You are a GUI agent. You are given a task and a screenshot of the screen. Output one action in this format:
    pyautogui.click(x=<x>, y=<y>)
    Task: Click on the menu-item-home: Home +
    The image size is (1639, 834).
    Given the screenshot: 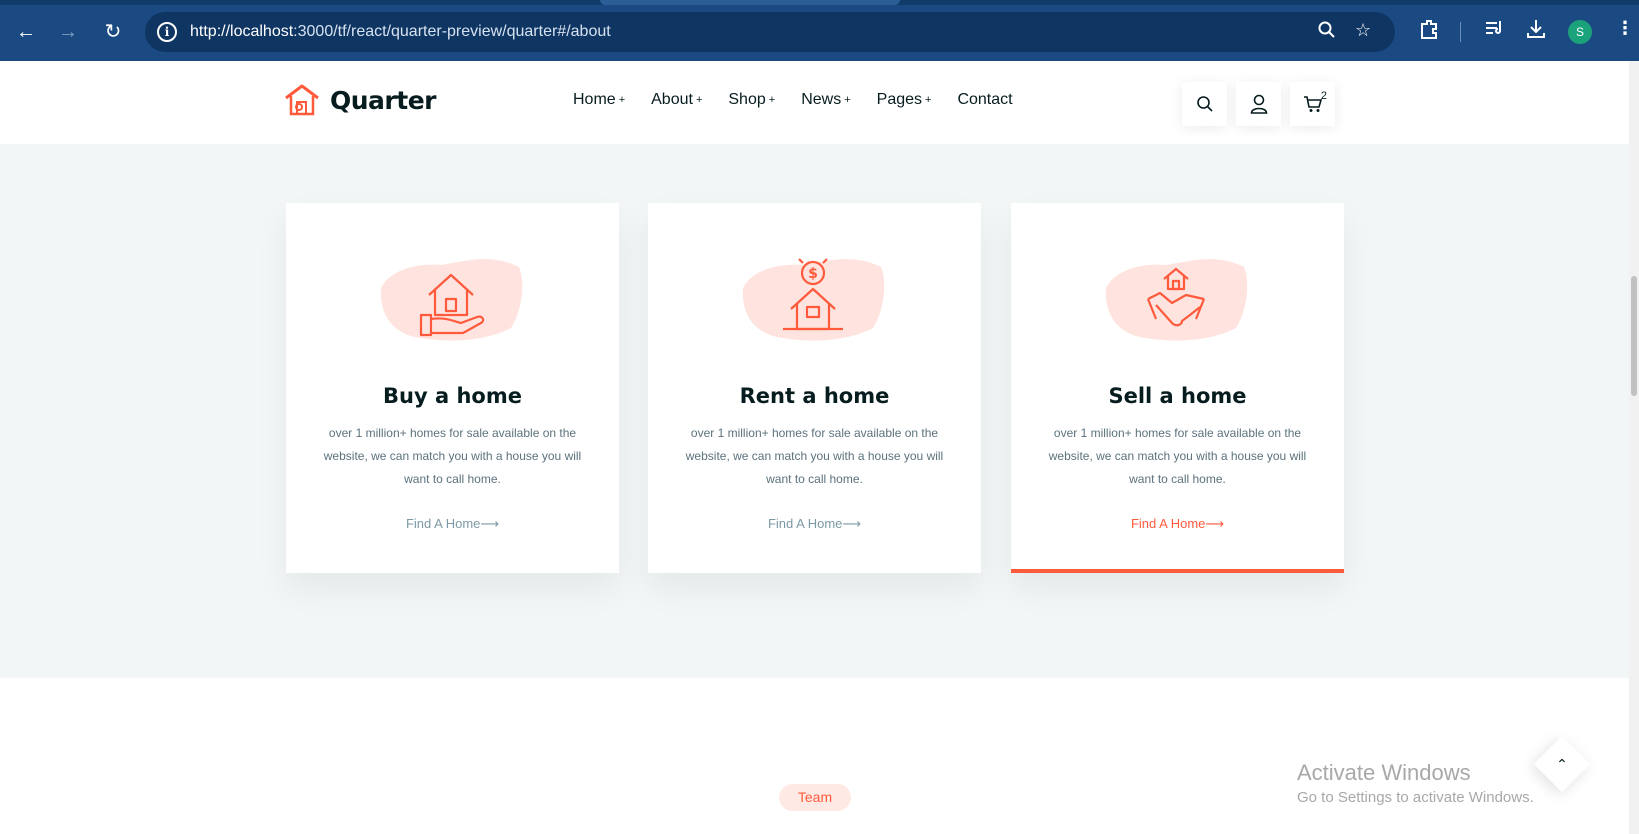 What is the action you would take?
    pyautogui.click(x=599, y=100)
    